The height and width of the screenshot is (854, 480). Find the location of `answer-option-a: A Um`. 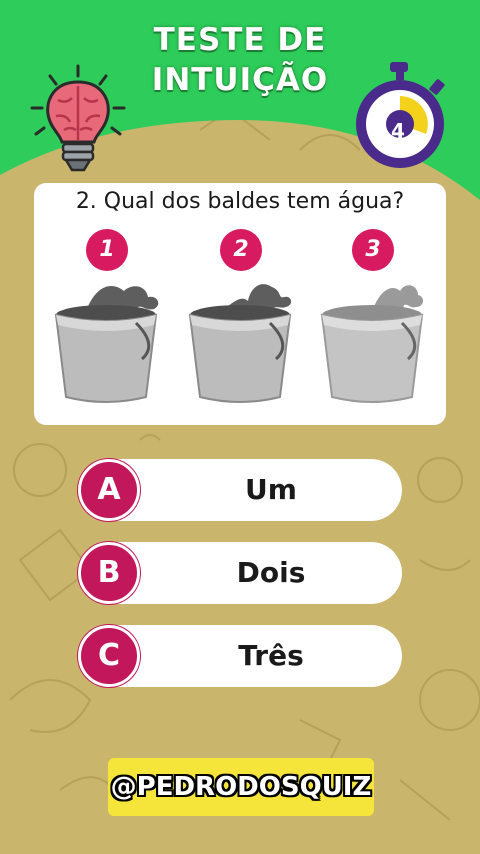

answer-option-a: A Um is located at coordinates (240, 490).